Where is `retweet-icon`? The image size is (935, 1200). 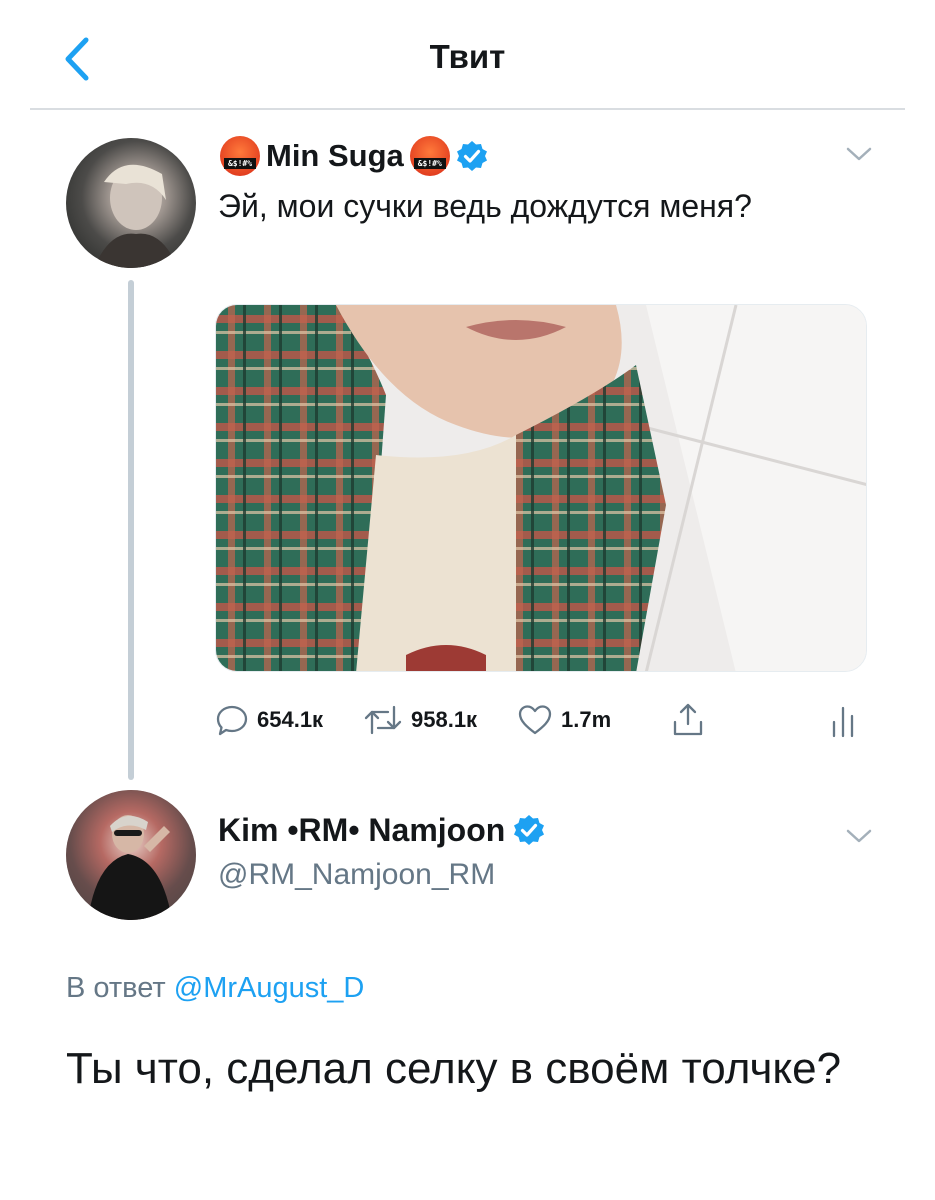
retweet-icon is located at coordinates (383, 720).